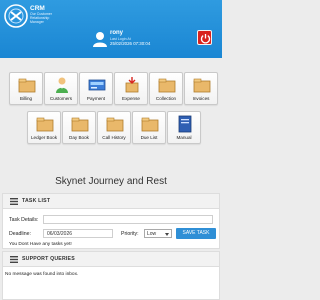  Describe the element at coordinates (196, 233) in the screenshot. I see `save-task-button: SAVE TASK` at that location.